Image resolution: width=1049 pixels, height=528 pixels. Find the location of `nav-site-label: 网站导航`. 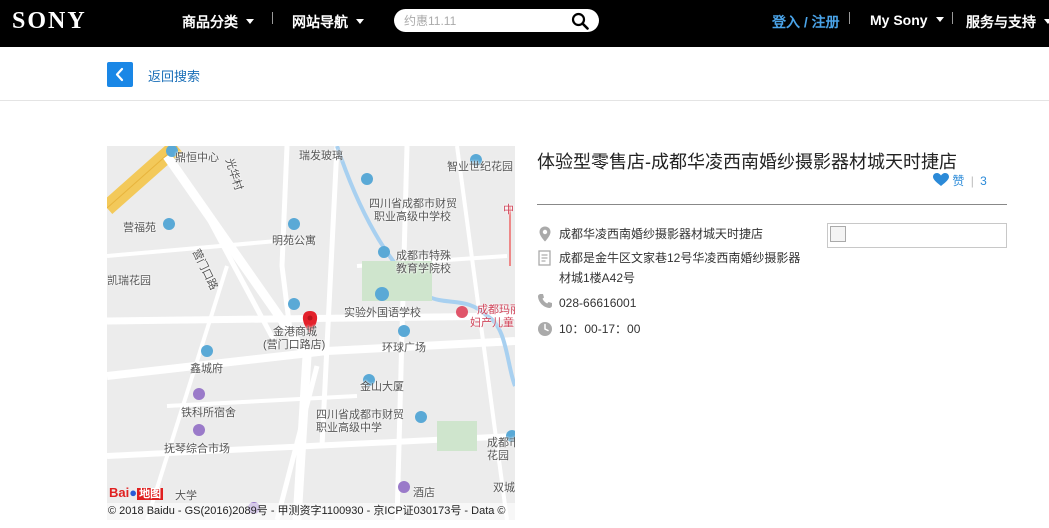

nav-site-label: 网站导航 is located at coordinates (320, 22).